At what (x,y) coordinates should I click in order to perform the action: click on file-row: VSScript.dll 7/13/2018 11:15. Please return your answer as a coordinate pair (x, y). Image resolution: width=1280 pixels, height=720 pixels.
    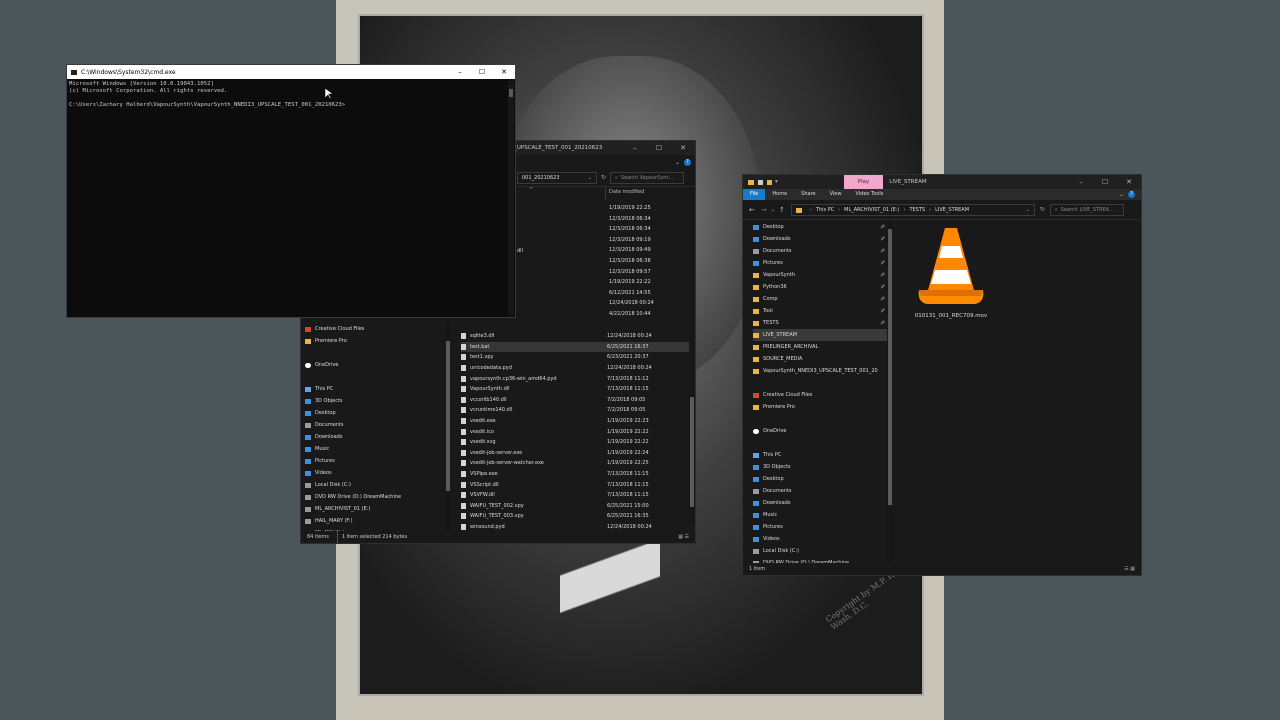
    Looking at the image, I should click on (576, 484).